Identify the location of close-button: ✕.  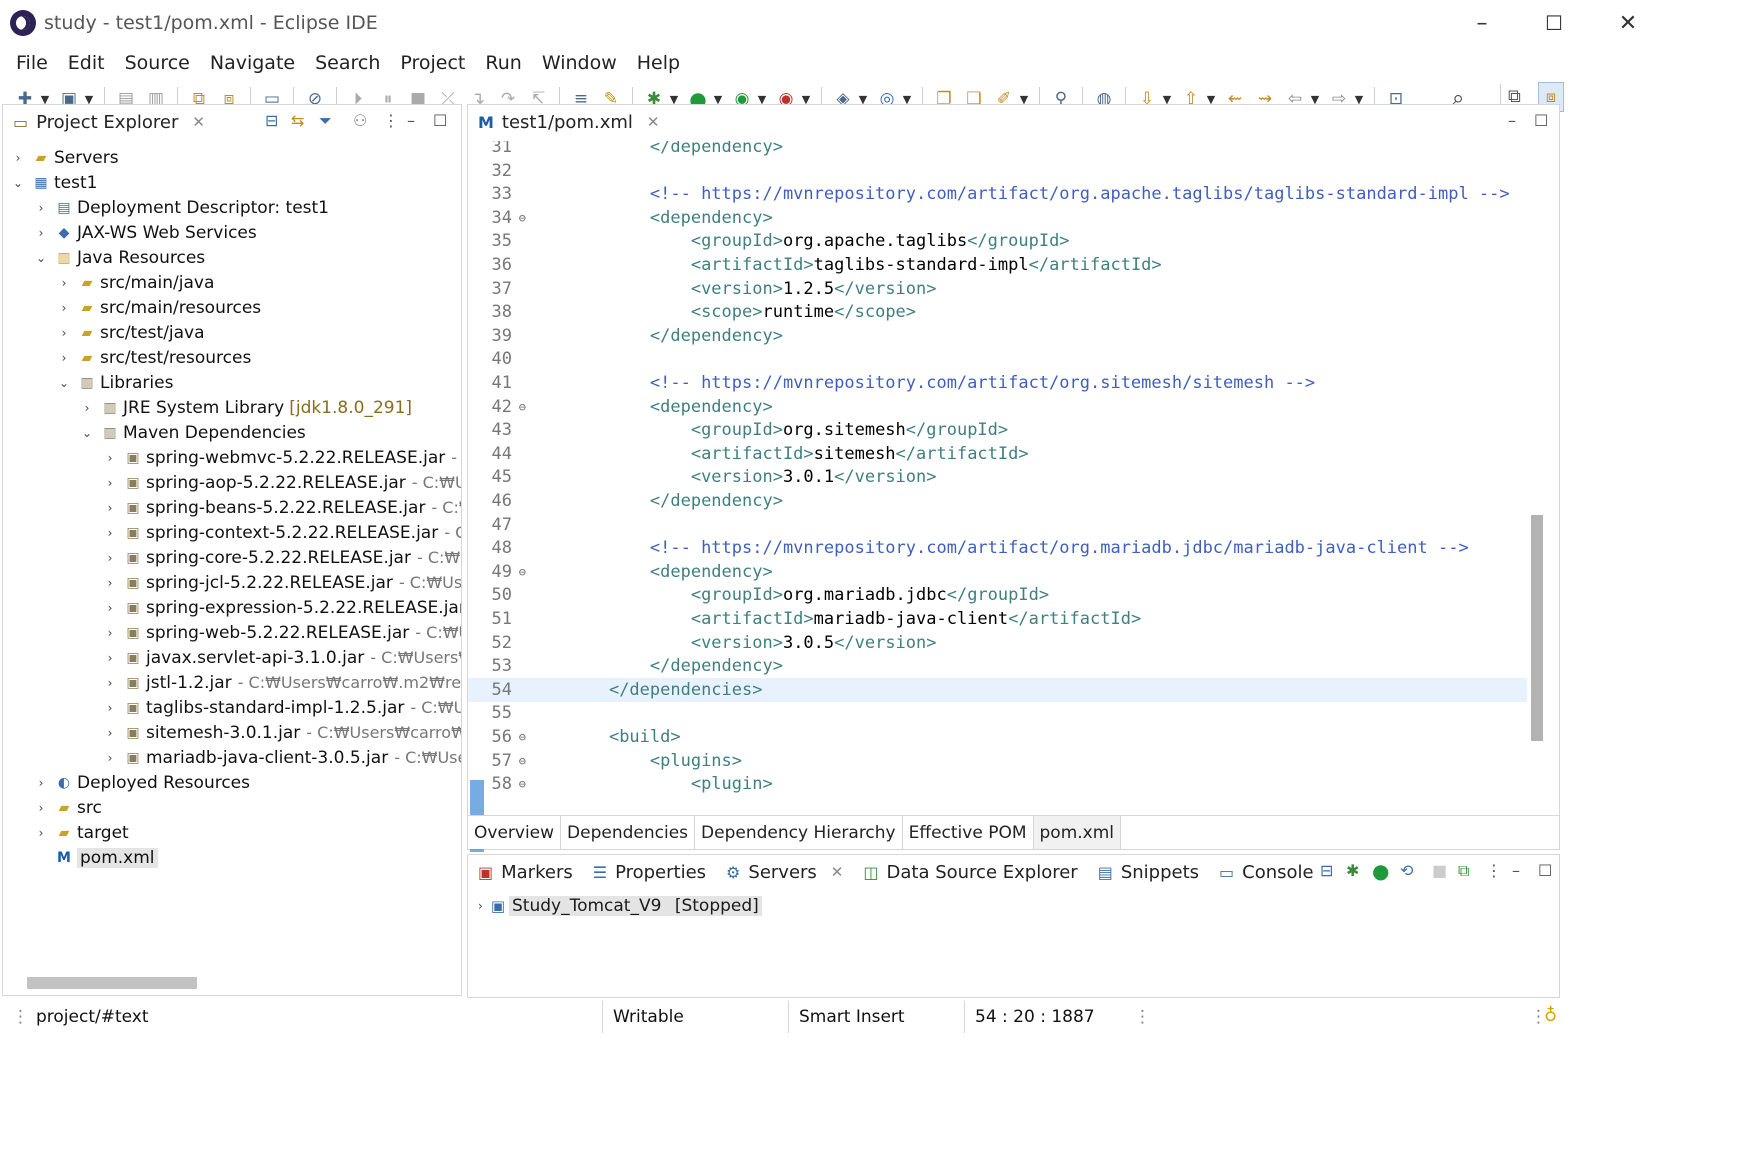
(1628, 23).